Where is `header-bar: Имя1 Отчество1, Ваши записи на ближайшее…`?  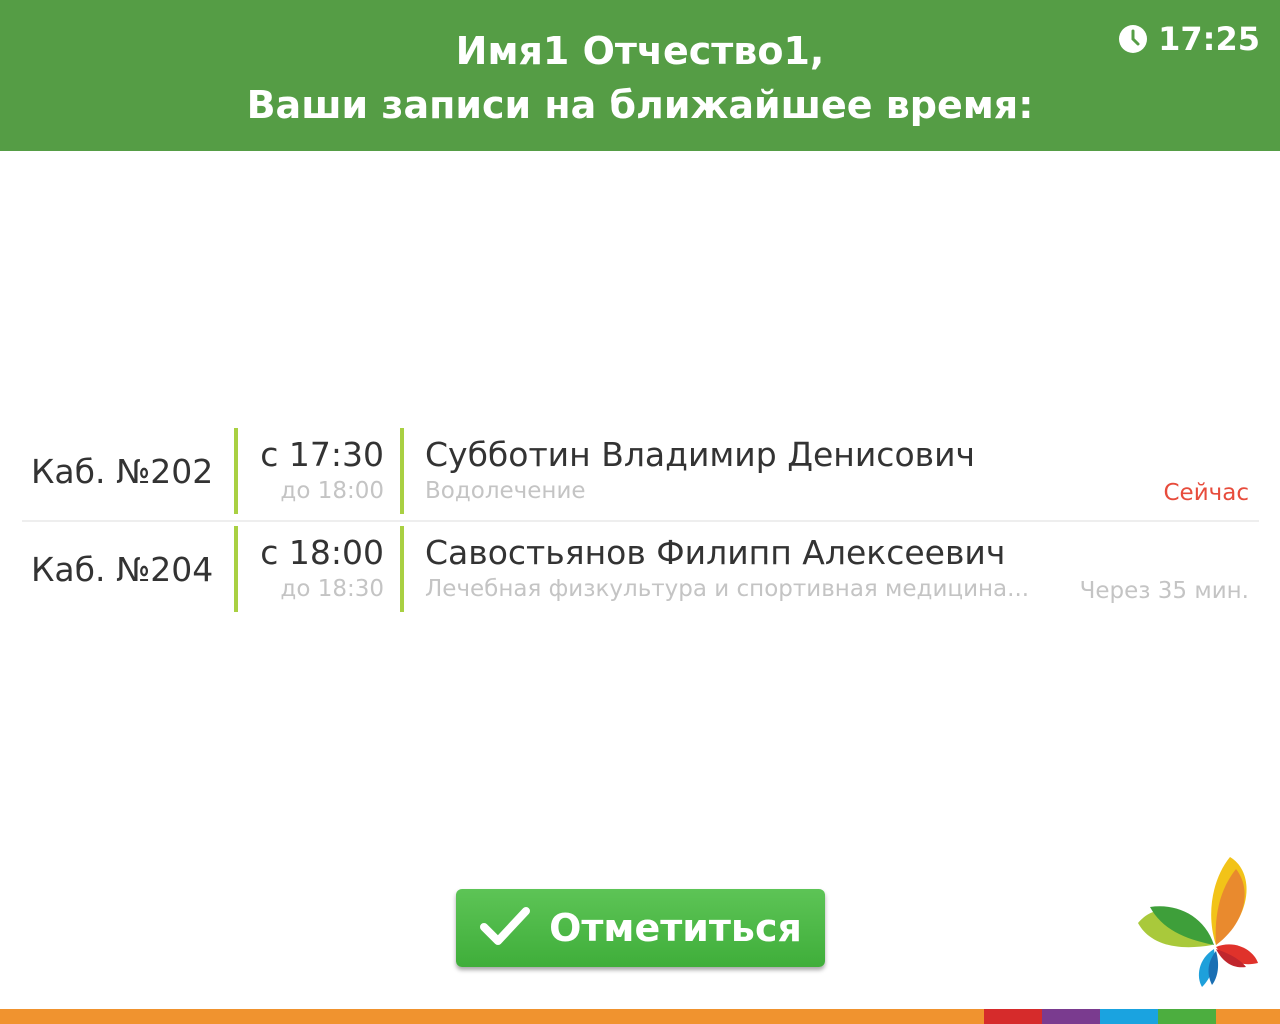 header-bar: Имя1 Отчество1, Ваши записи на ближайшее… is located at coordinates (640, 75).